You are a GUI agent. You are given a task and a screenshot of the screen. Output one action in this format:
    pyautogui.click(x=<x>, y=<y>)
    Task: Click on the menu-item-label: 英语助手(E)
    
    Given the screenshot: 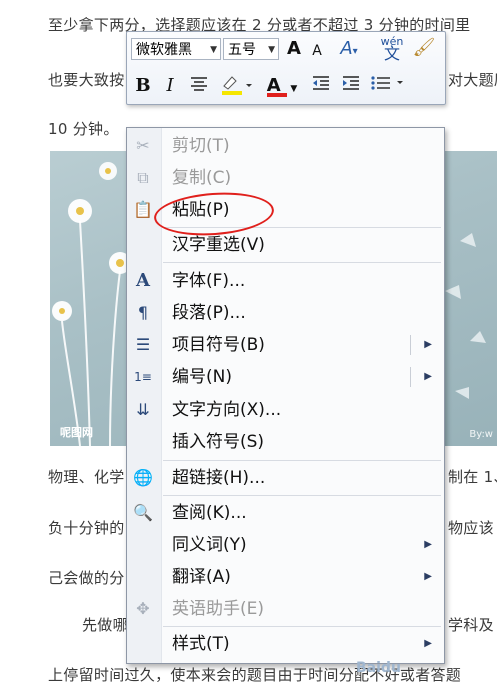 What is the action you would take?
    pyautogui.click(x=218, y=609)
    